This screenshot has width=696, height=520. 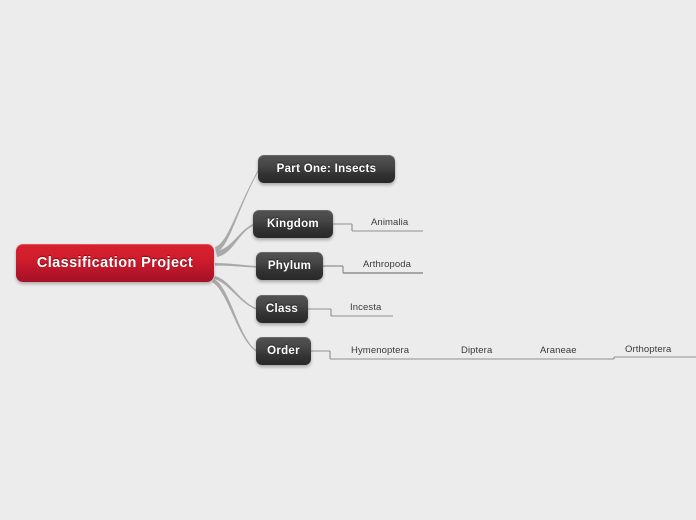 What do you see at coordinates (236, 211) in the screenshot?
I see `connector-root-to-part-one` at bounding box center [236, 211].